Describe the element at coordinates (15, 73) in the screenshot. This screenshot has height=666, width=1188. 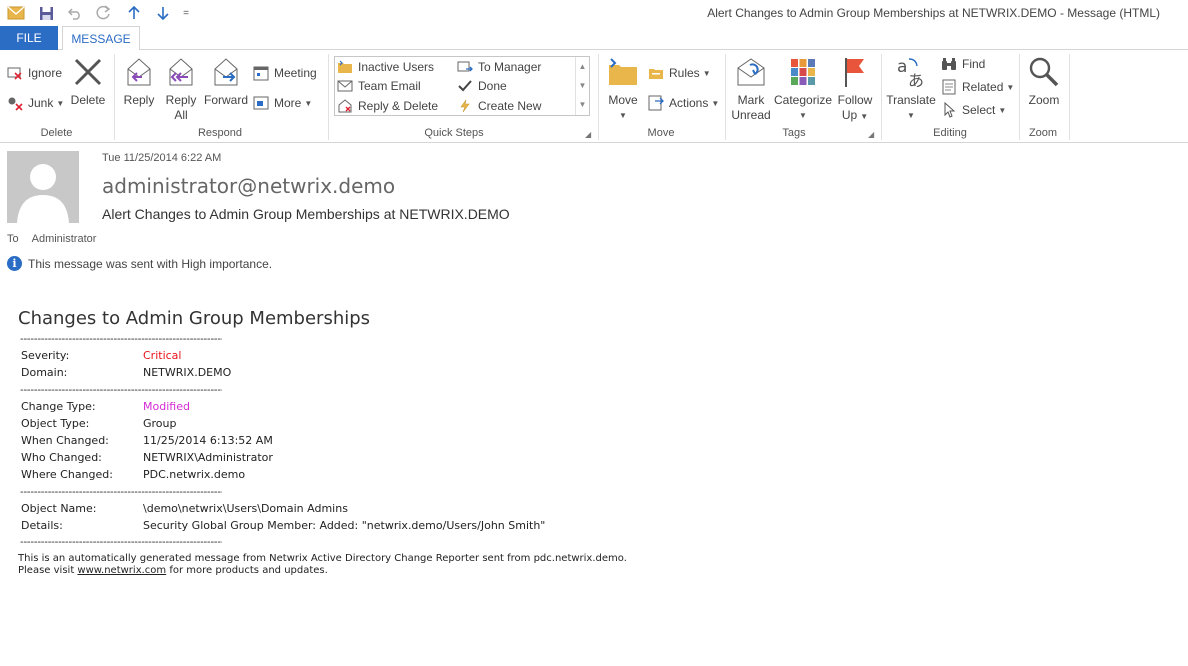
I see `ignore-icon` at that location.